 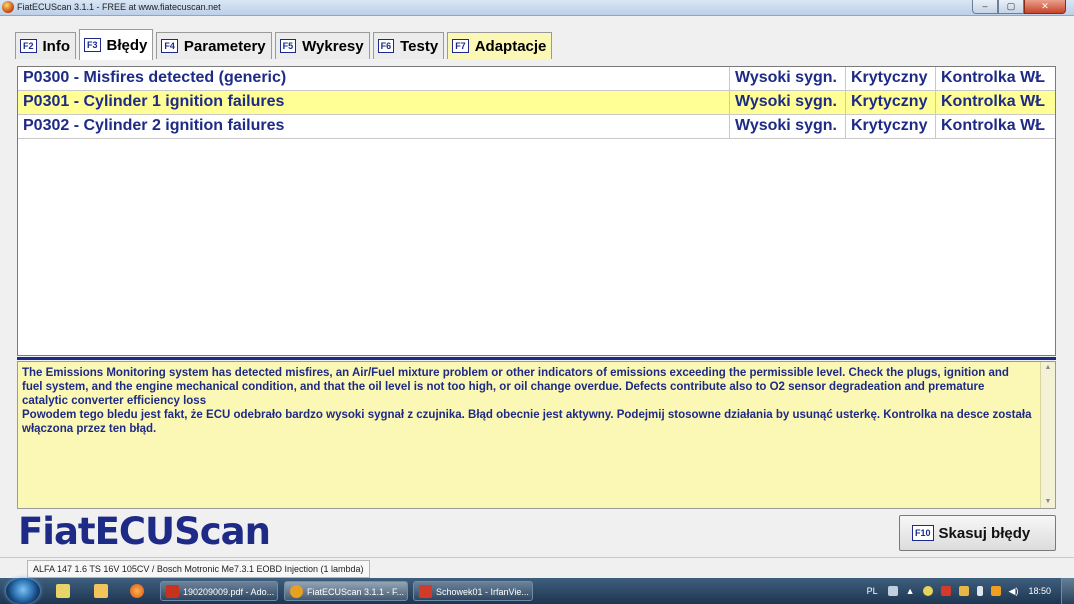 I want to click on scroll-down-icon: ▼, so click(x=1048, y=502).